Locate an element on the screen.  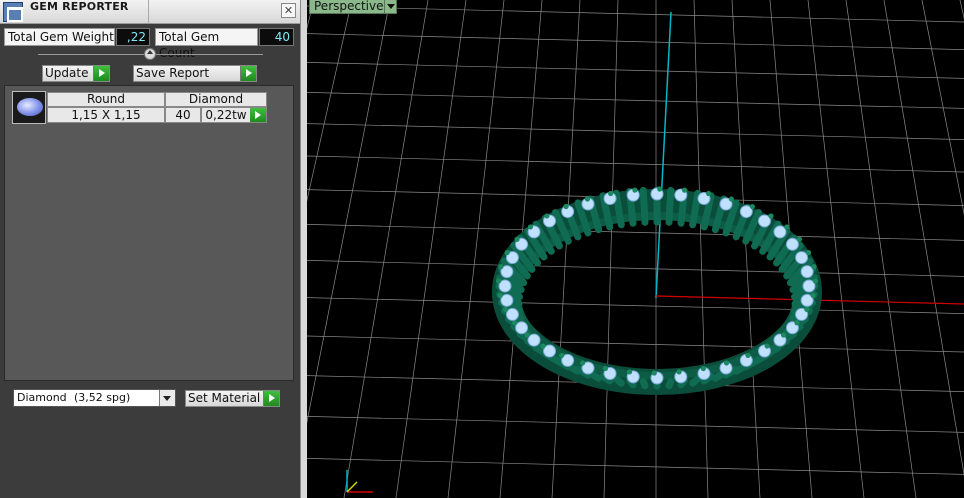
set-material-button: Set Material is located at coordinates (232, 398).